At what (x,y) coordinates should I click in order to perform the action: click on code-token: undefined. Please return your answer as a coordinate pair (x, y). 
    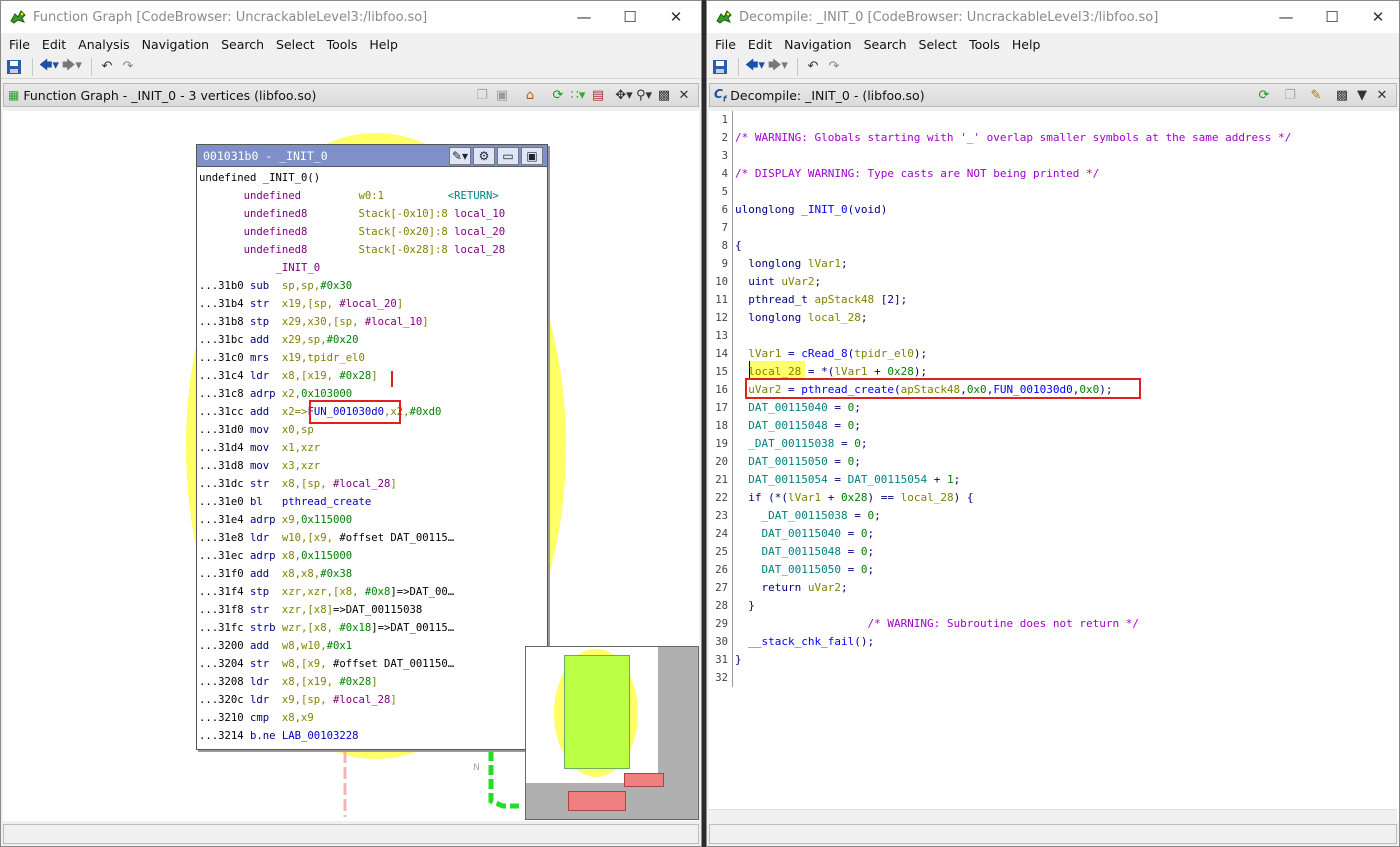
    Looking at the image, I should click on (278, 196).